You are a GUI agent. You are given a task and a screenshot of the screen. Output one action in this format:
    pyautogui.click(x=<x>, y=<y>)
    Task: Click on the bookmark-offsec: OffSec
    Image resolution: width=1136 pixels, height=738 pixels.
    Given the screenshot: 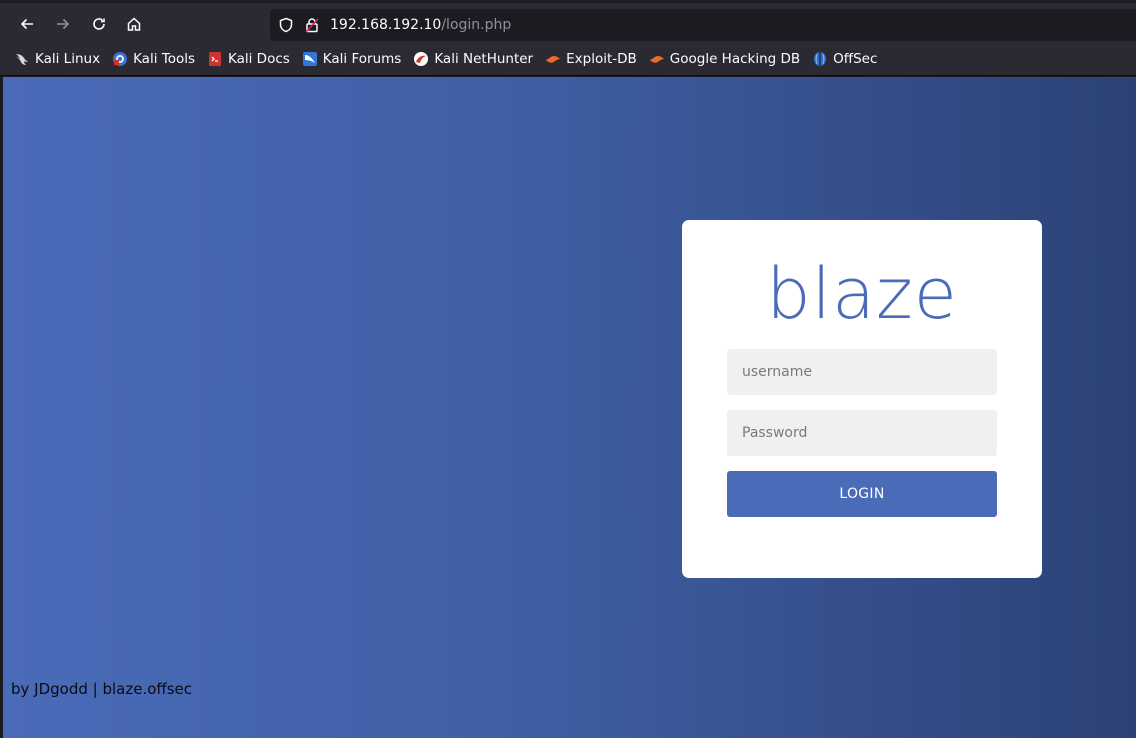 What is the action you would take?
    pyautogui.click(x=844, y=59)
    